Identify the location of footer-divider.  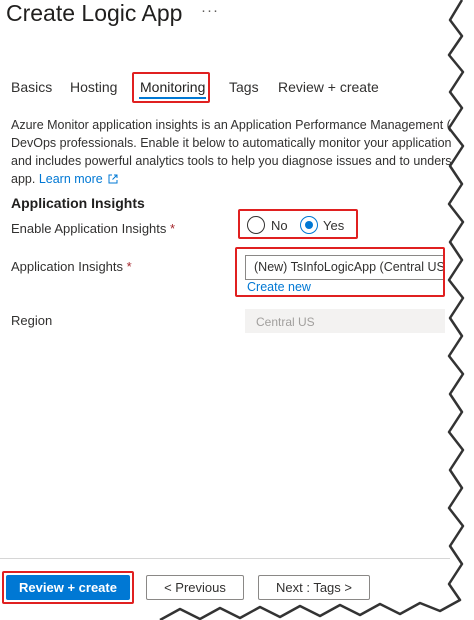
(225, 558).